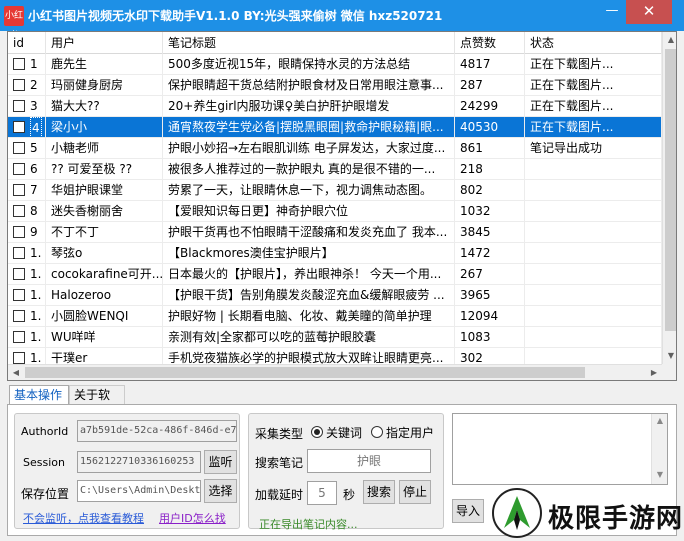  I want to click on cell-likes: 1032, so click(490, 211).